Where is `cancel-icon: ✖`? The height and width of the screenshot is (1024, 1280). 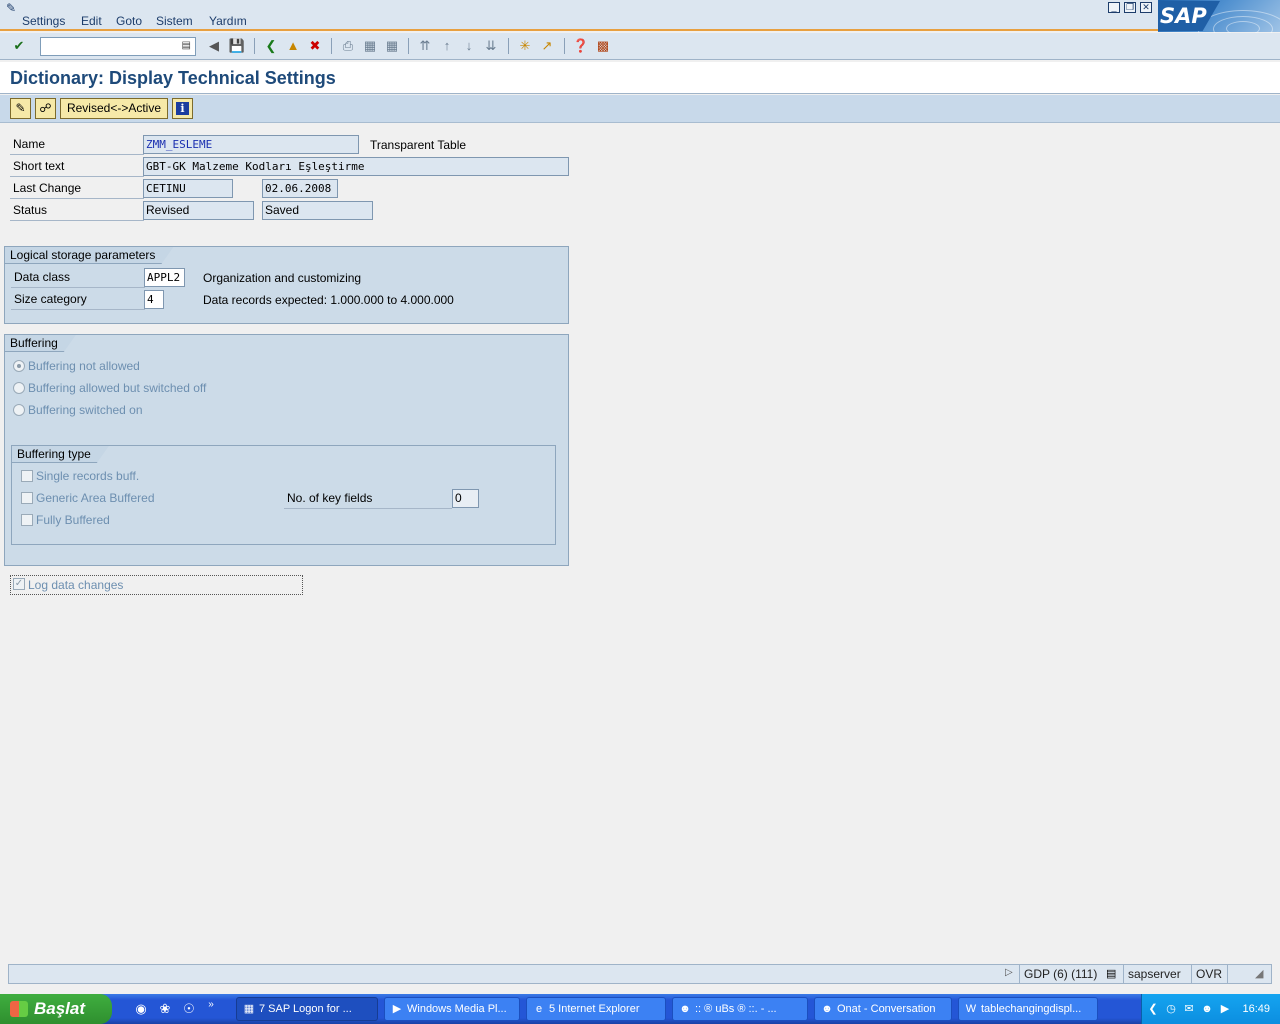
cancel-icon: ✖ is located at coordinates (315, 46).